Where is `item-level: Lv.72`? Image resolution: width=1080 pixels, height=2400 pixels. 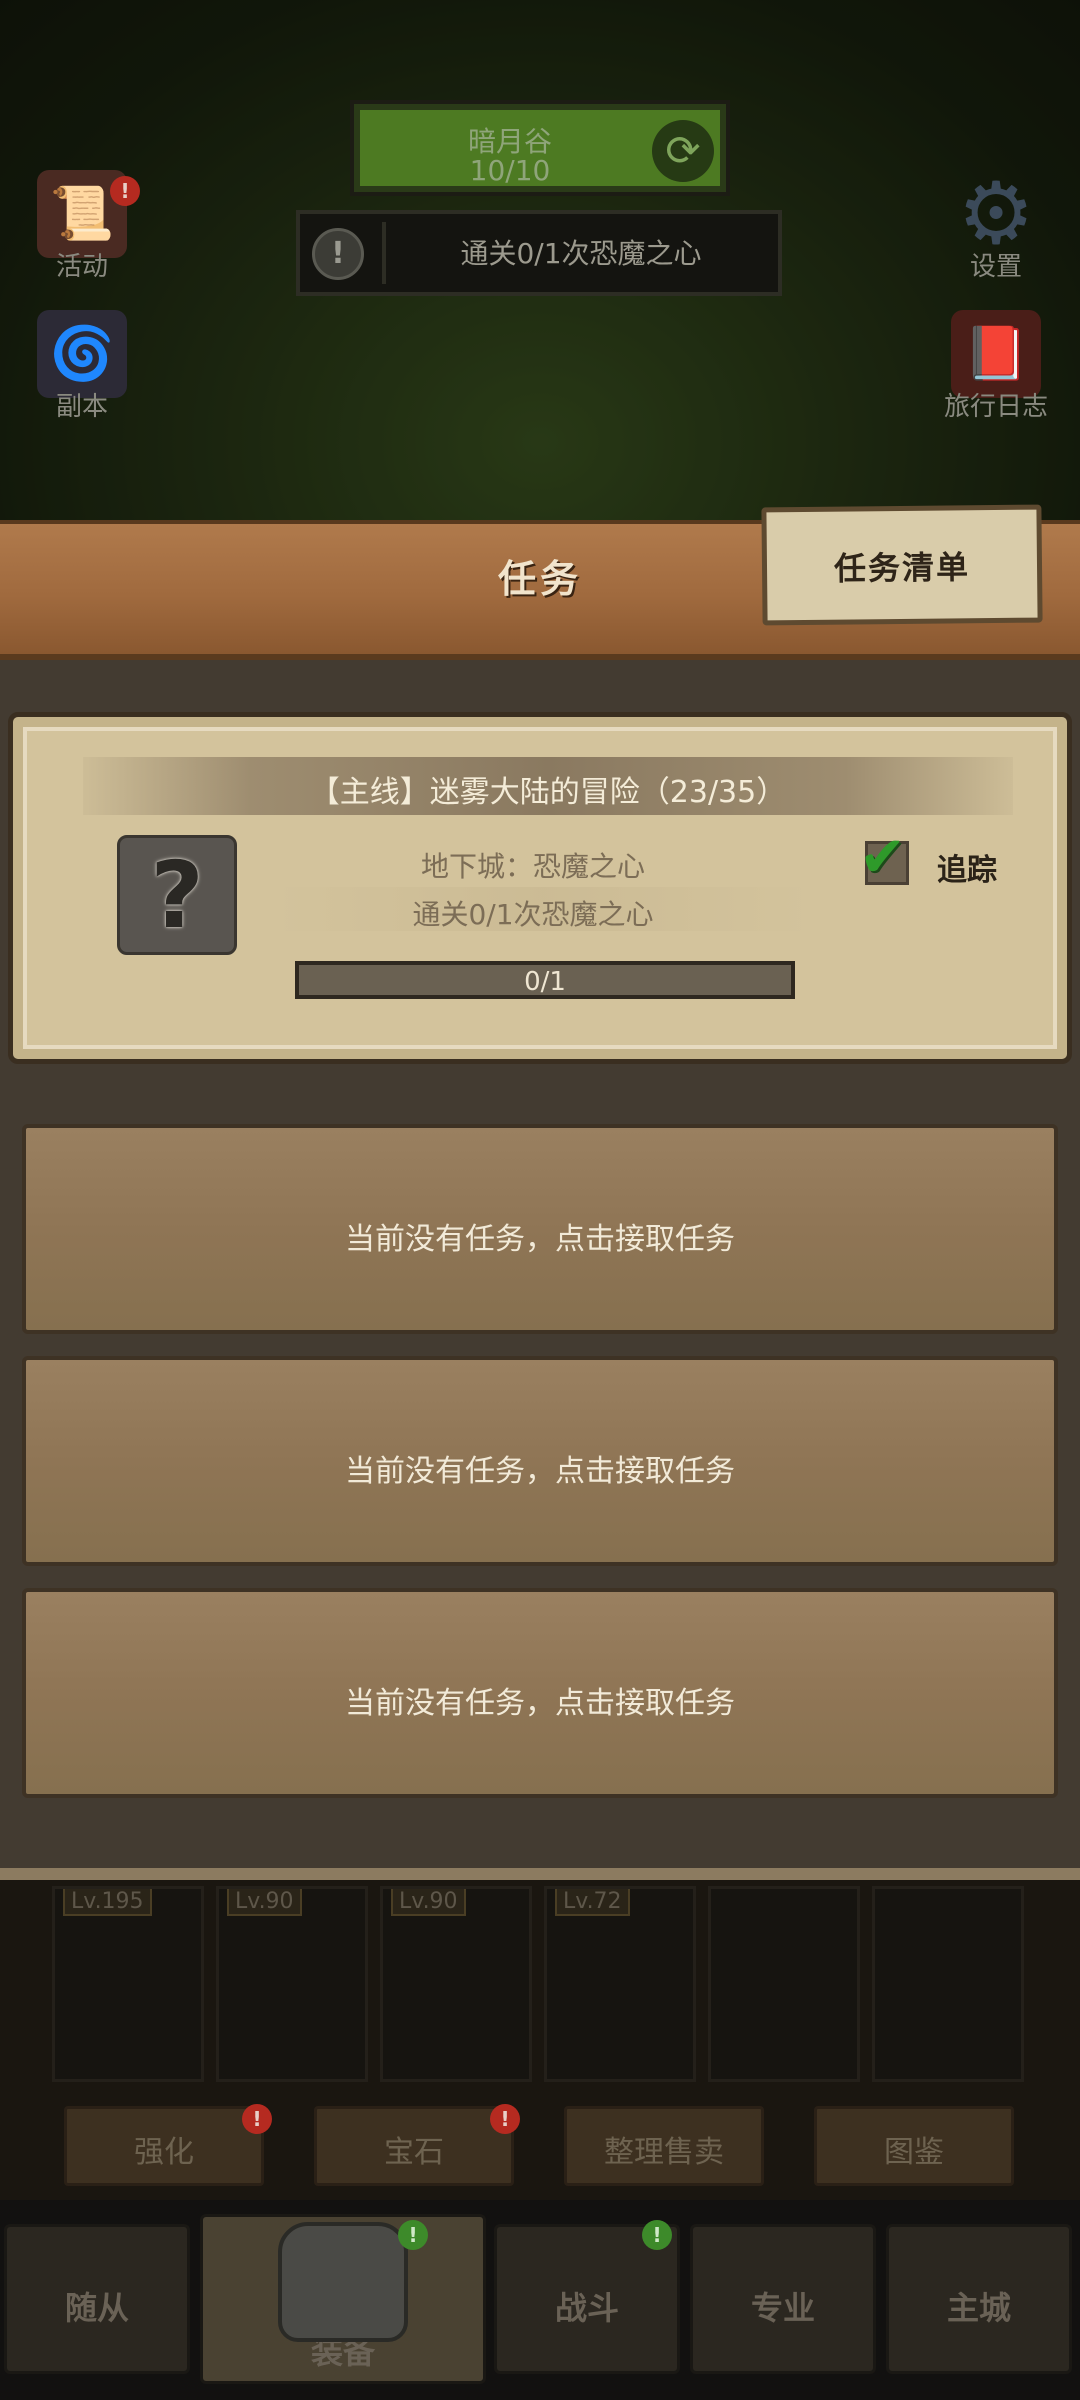 item-level: Lv.72 is located at coordinates (592, 1902).